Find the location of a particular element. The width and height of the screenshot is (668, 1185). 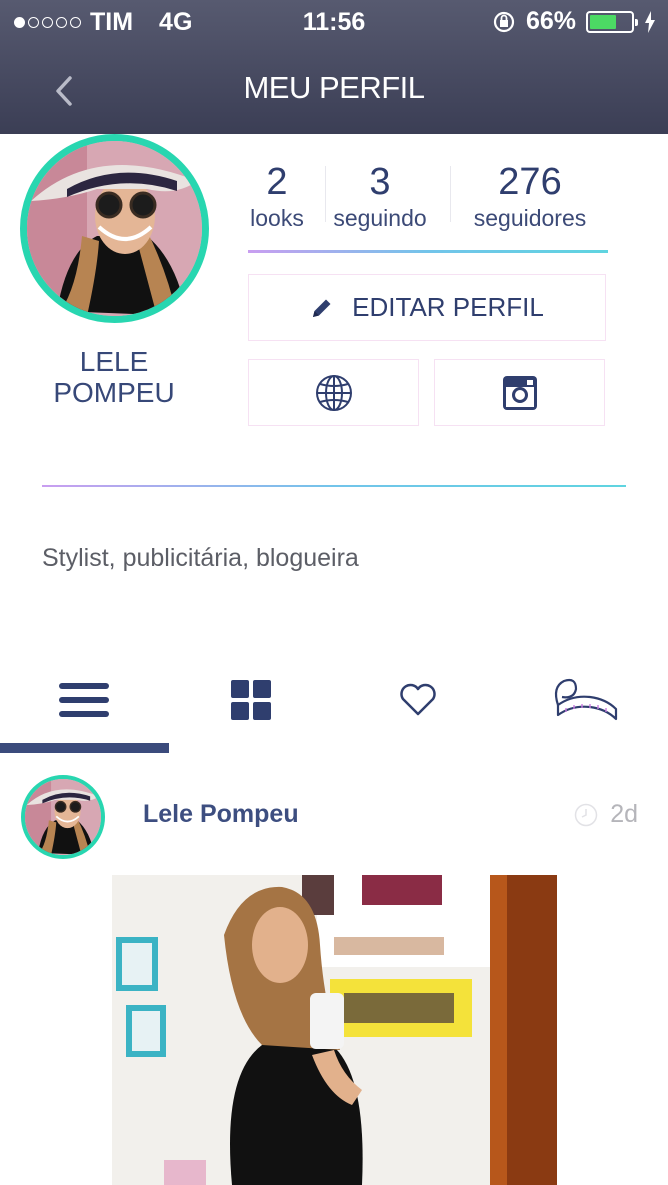

tab-favorites is located at coordinates (417, 700).